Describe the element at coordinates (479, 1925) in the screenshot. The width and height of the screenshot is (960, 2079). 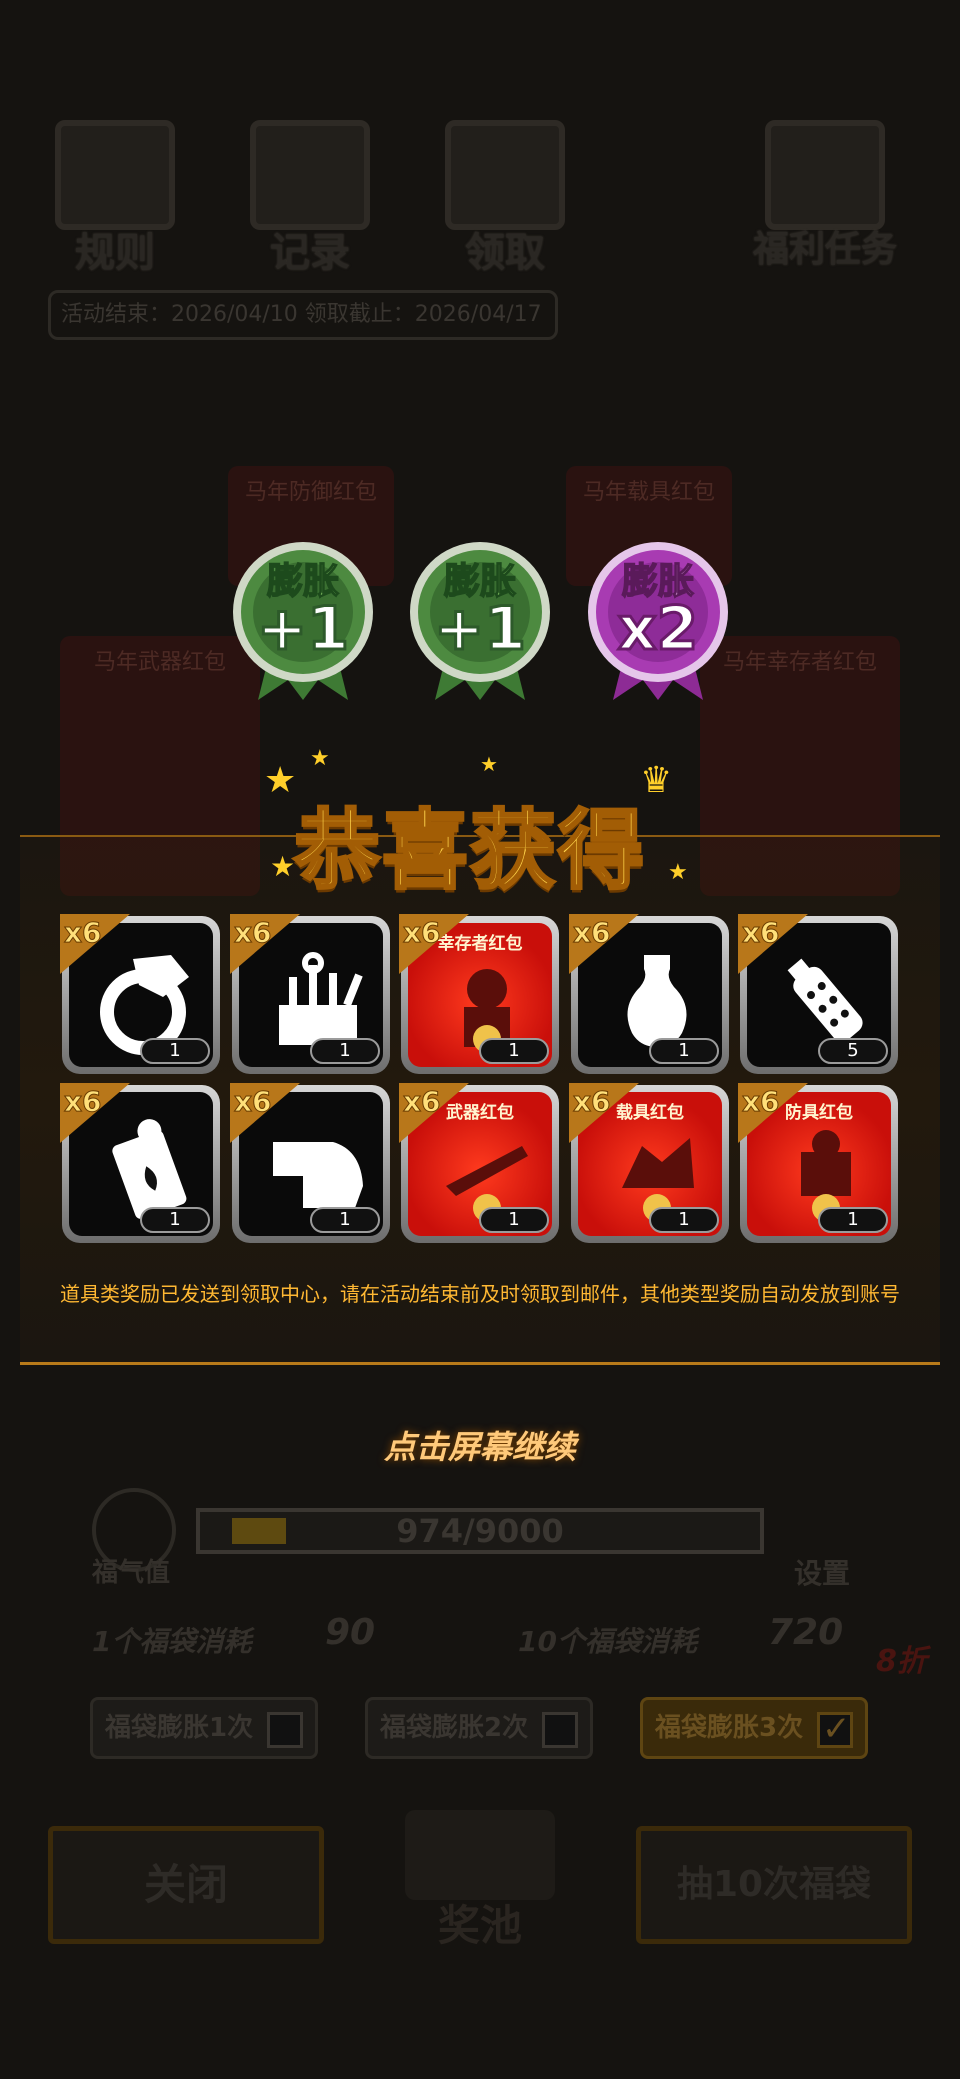
I see `prize-pool-label: 奖池` at that location.